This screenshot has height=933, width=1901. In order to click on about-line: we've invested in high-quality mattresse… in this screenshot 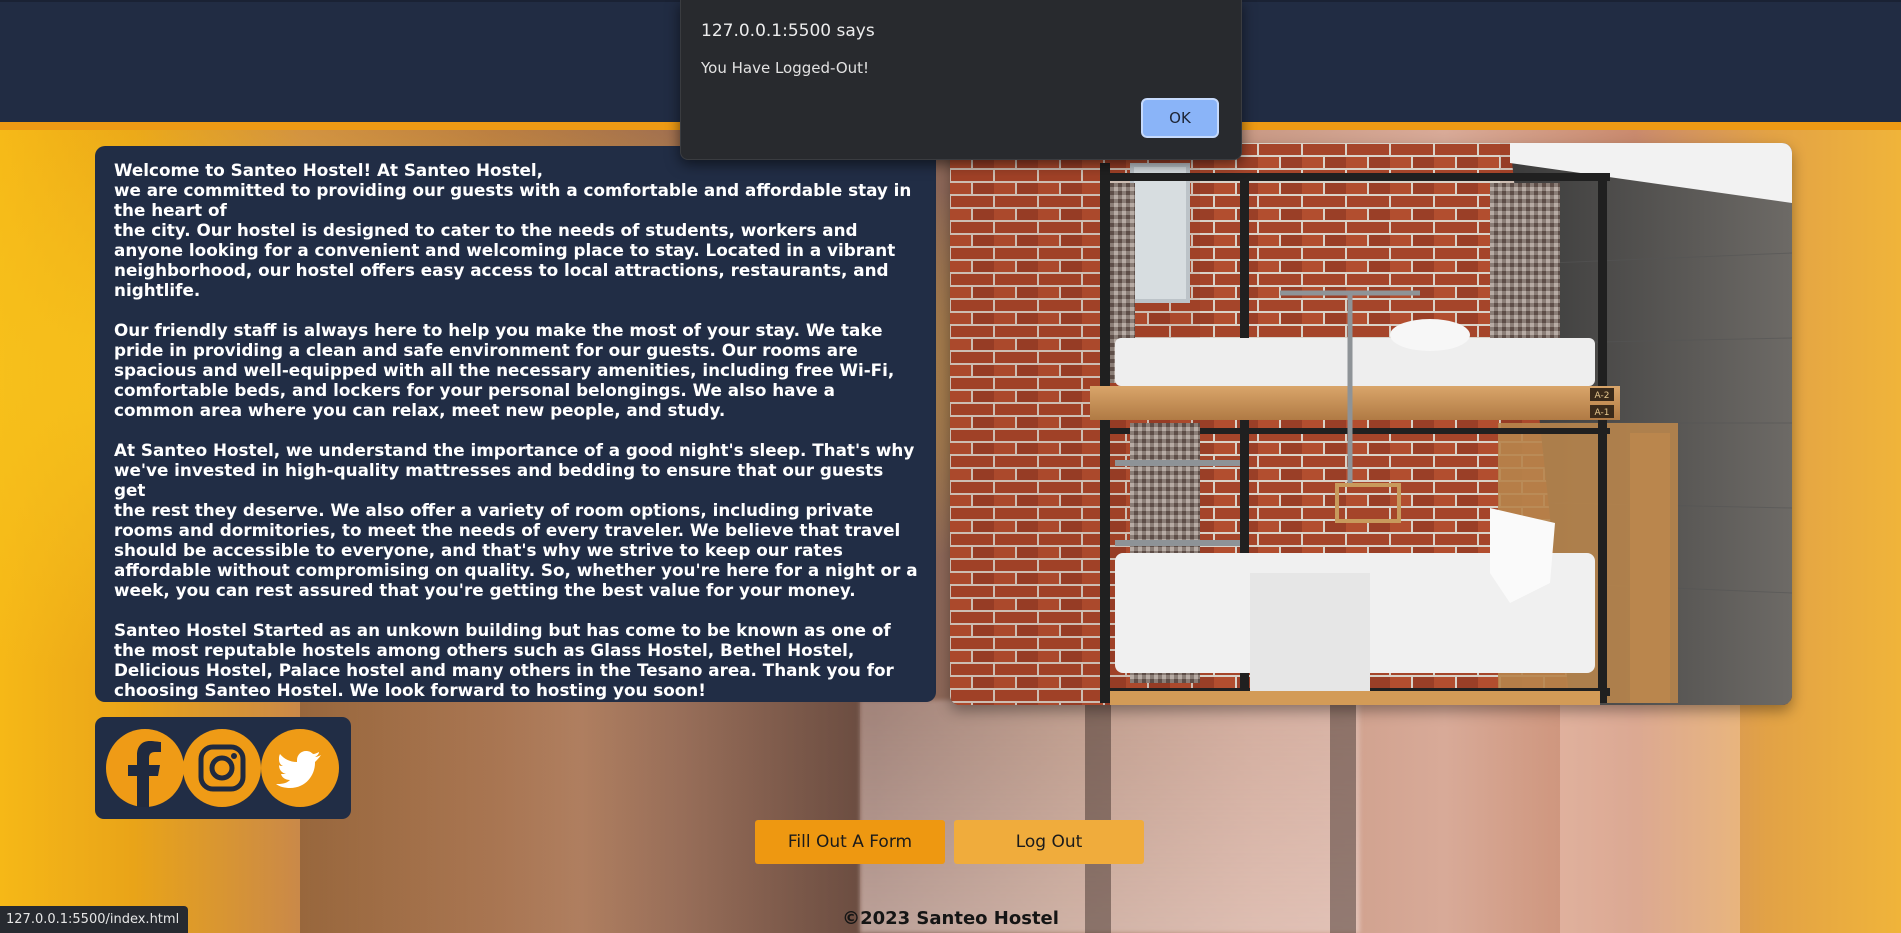, I will do `click(499, 480)`.